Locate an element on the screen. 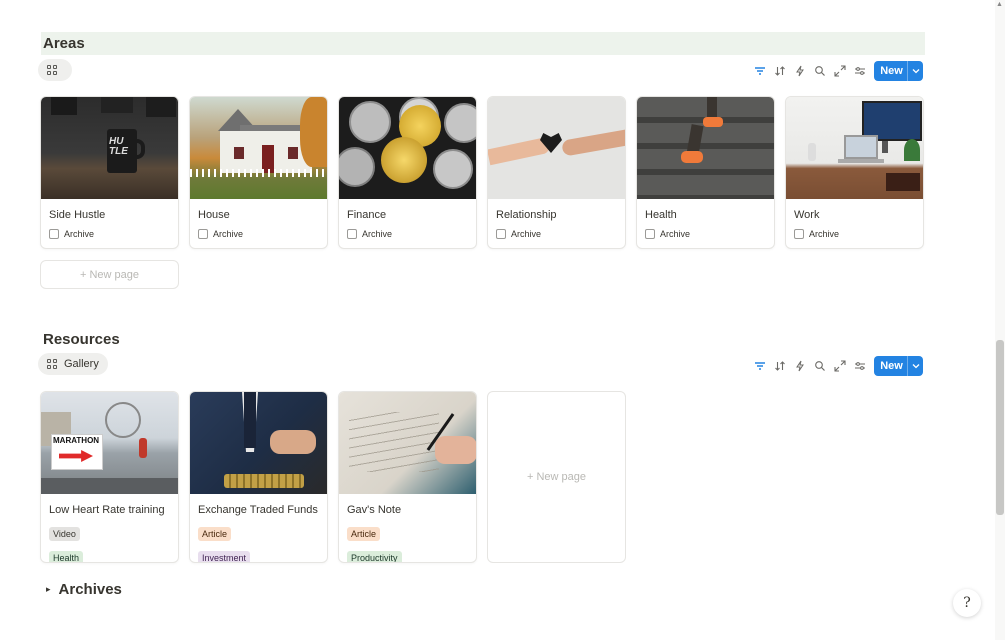 This screenshot has width=1005, height=640. resource-card-etf: Exchange Traded Funds Article Investment is located at coordinates (258, 477).